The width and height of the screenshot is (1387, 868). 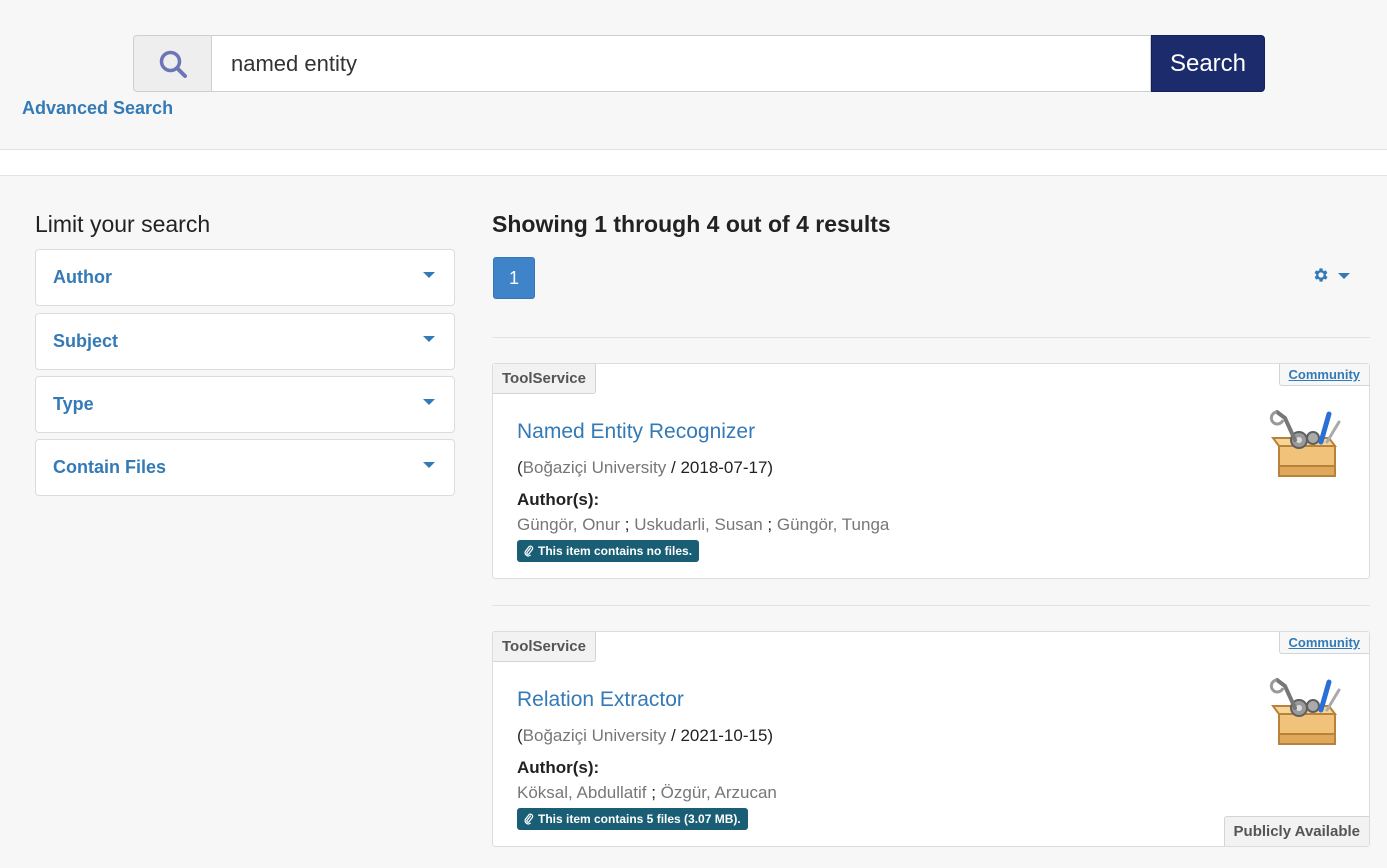 What do you see at coordinates (245, 404) in the screenshot?
I see `facet-type: Type` at bounding box center [245, 404].